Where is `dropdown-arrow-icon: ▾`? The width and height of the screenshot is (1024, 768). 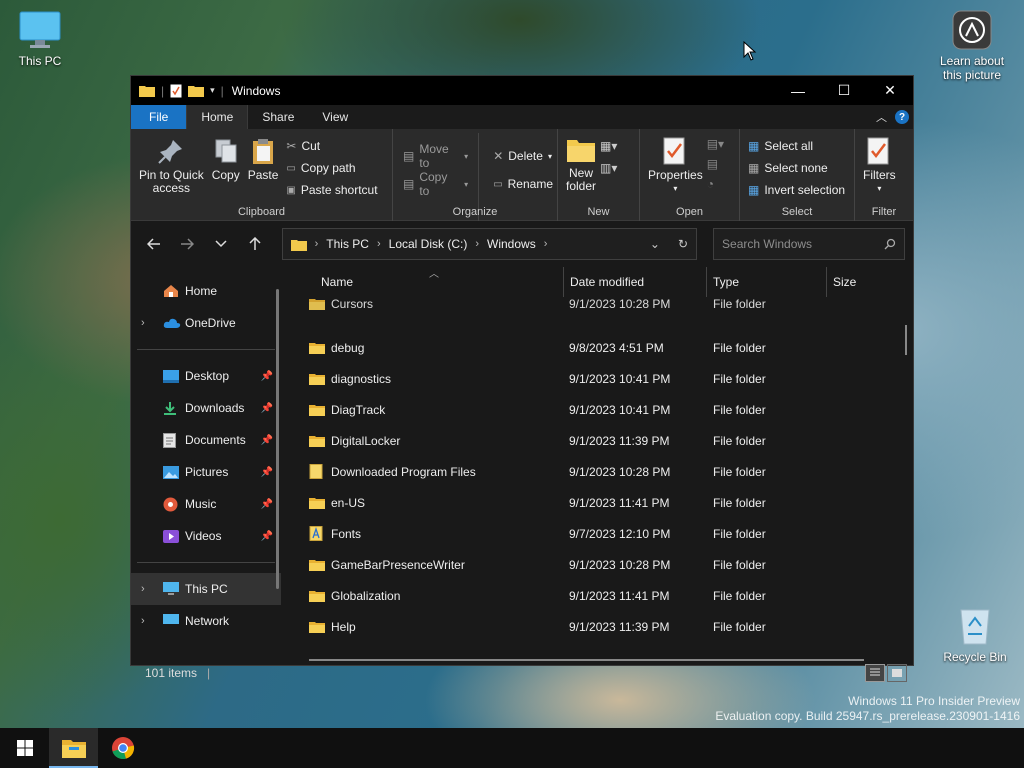
dropdown-arrow-icon: ▾ is located at coordinates (675, 188).